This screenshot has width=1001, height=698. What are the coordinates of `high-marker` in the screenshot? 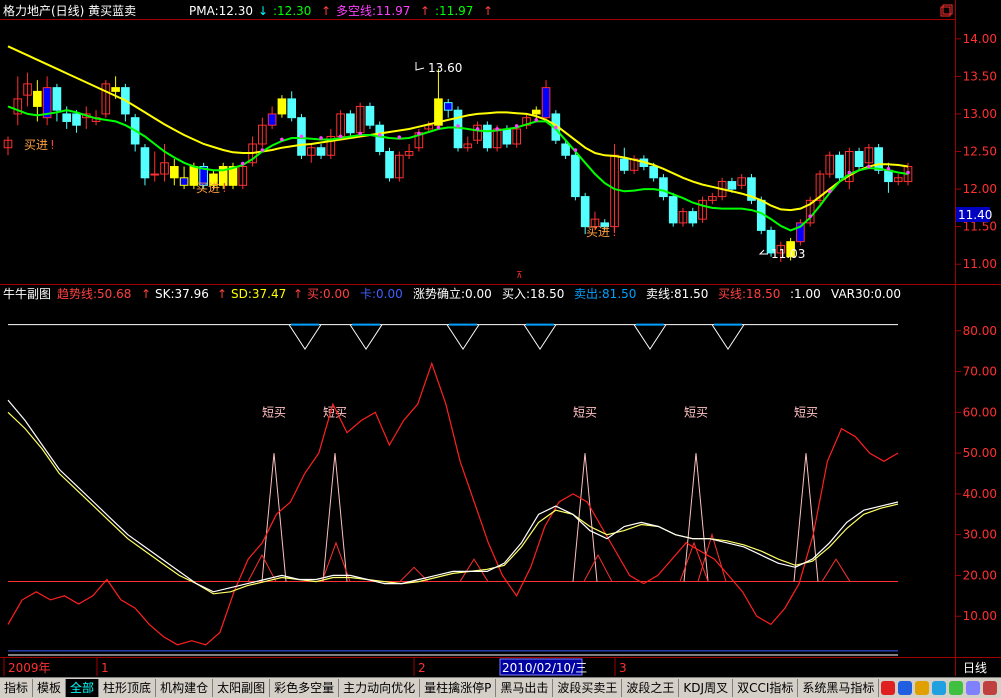 It's located at (420, 66).